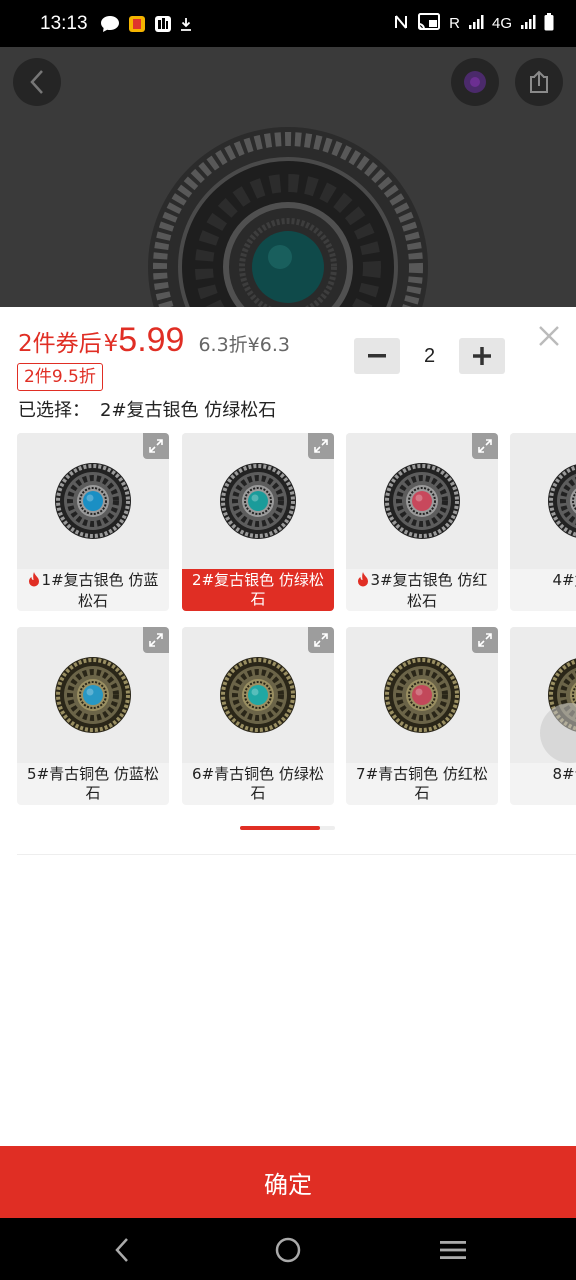 The image size is (576, 1280). What do you see at coordinates (64, 23) in the screenshot?
I see `status-time: 13:13` at bounding box center [64, 23].